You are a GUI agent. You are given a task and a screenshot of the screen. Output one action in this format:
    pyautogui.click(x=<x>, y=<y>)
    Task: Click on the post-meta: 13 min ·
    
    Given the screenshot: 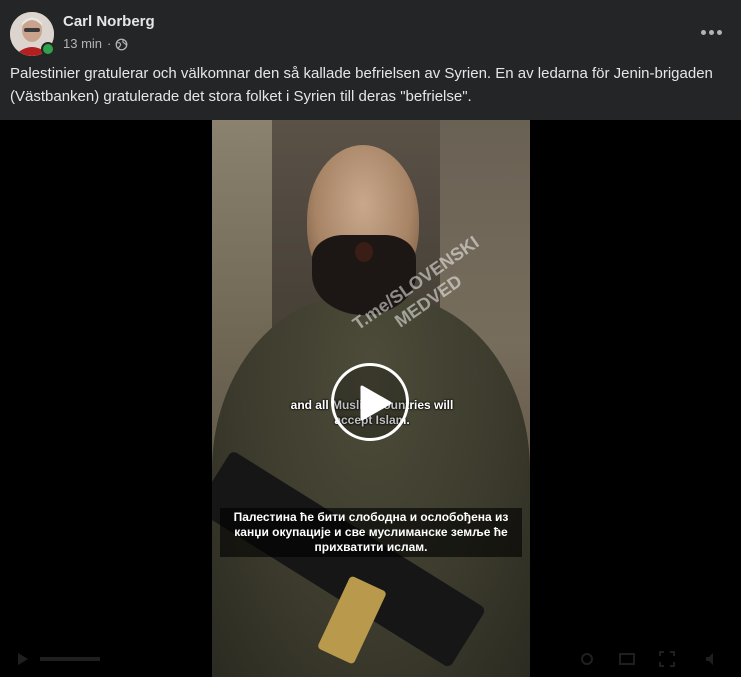 What is the action you would take?
    pyautogui.click(x=95, y=44)
    